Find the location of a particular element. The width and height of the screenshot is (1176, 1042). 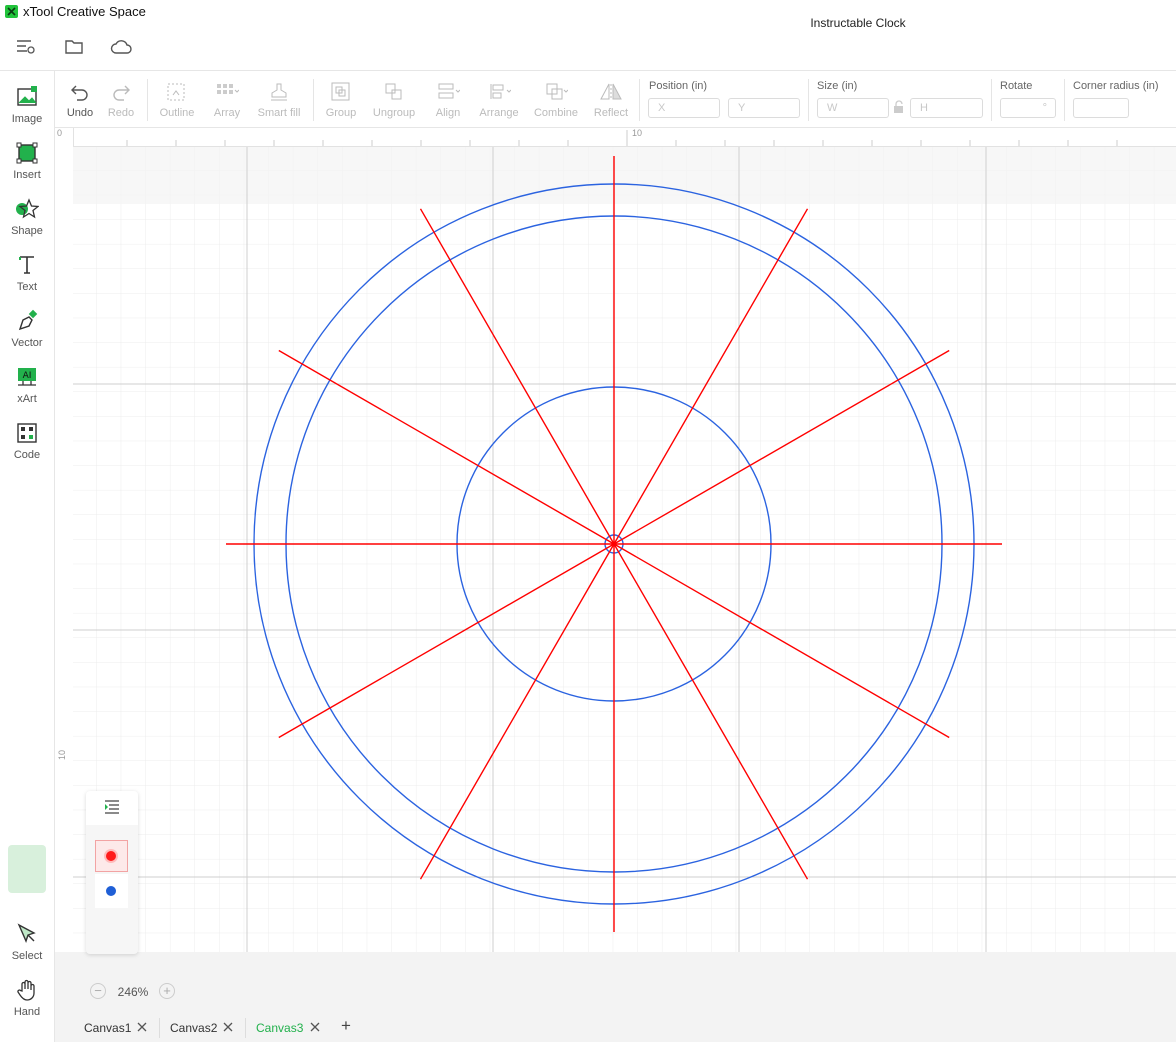

align-label: Align is located at coordinates (448, 113).